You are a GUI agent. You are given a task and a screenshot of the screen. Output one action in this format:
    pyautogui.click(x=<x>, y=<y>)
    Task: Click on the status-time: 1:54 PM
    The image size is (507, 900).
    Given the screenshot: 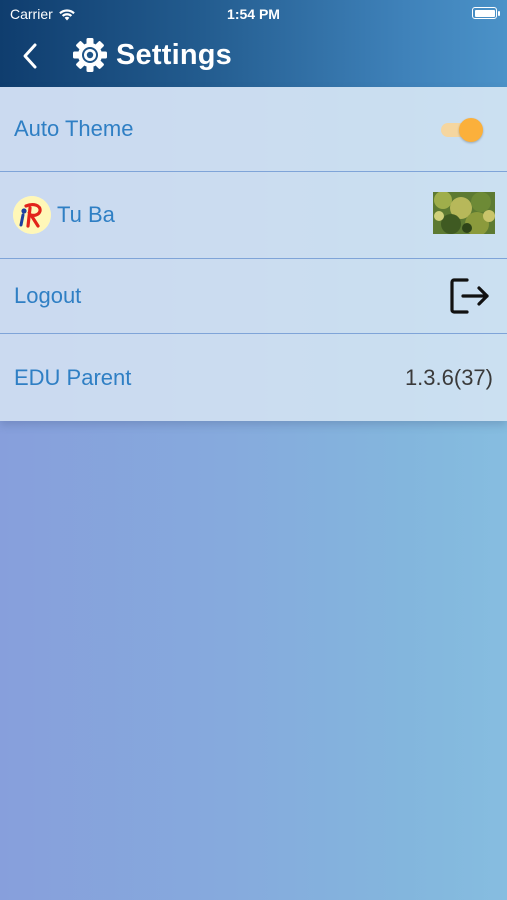 What is the action you would take?
    pyautogui.click(x=253, y=14)
    